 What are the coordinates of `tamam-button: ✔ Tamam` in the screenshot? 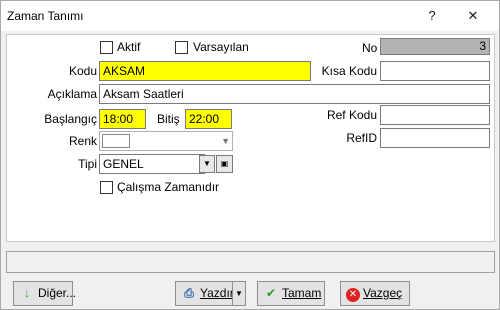 It's located at (291, 293).